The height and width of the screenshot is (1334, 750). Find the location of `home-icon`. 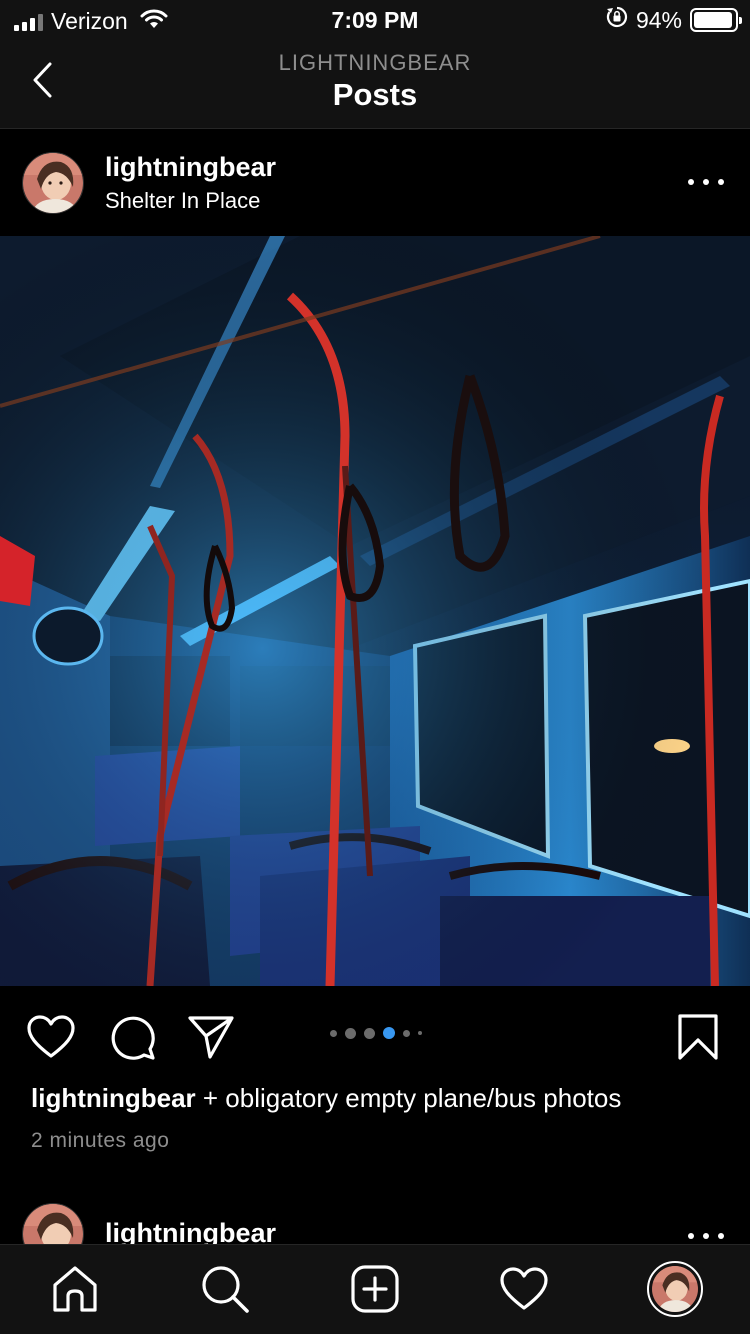

home-icon is located at coordinates (75, 1289).